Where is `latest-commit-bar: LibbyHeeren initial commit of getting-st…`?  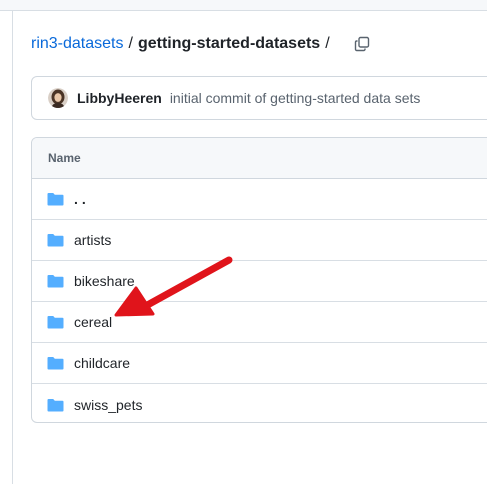
latest-commit-bar: LibbyHeeren initial commit of getting-st… is located at coordinates (259, 98).